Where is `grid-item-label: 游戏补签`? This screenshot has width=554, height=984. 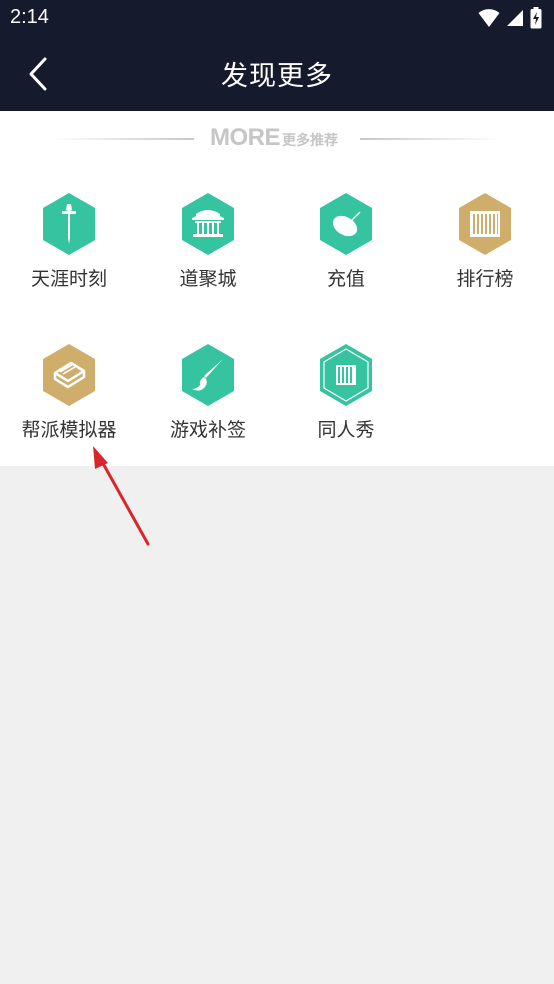
grid-item-label: 游戏补签 is located at coordinates (207, 430).